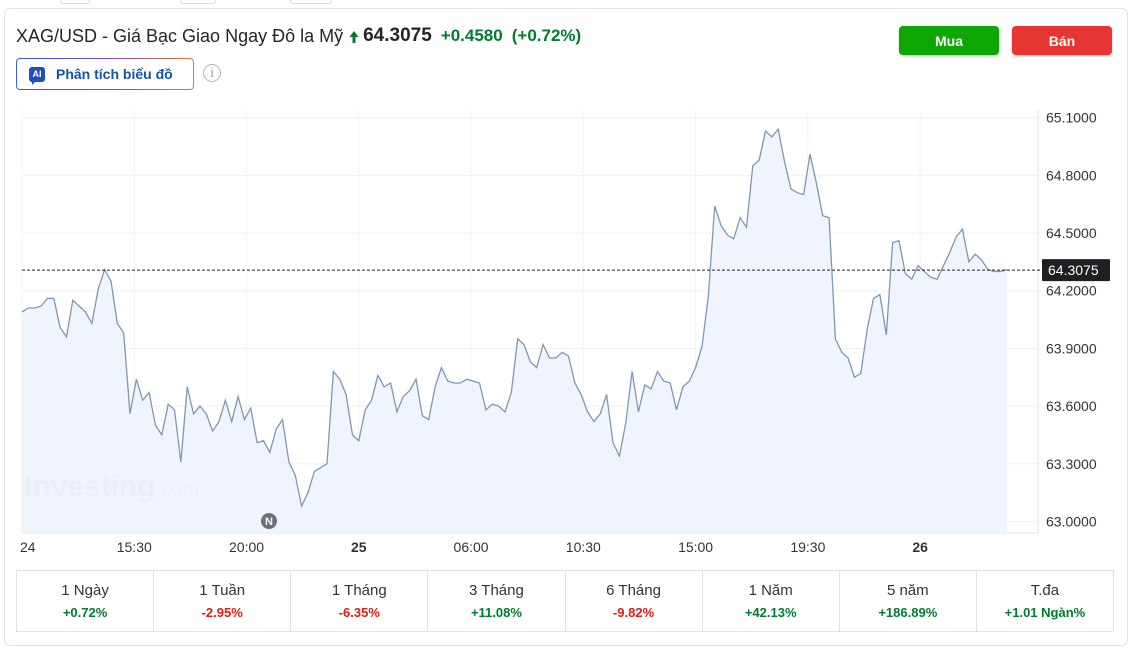 The height and width of the screenshot is (652, 1140). I want to click on period-change: -6.35%, so click(359, 612).